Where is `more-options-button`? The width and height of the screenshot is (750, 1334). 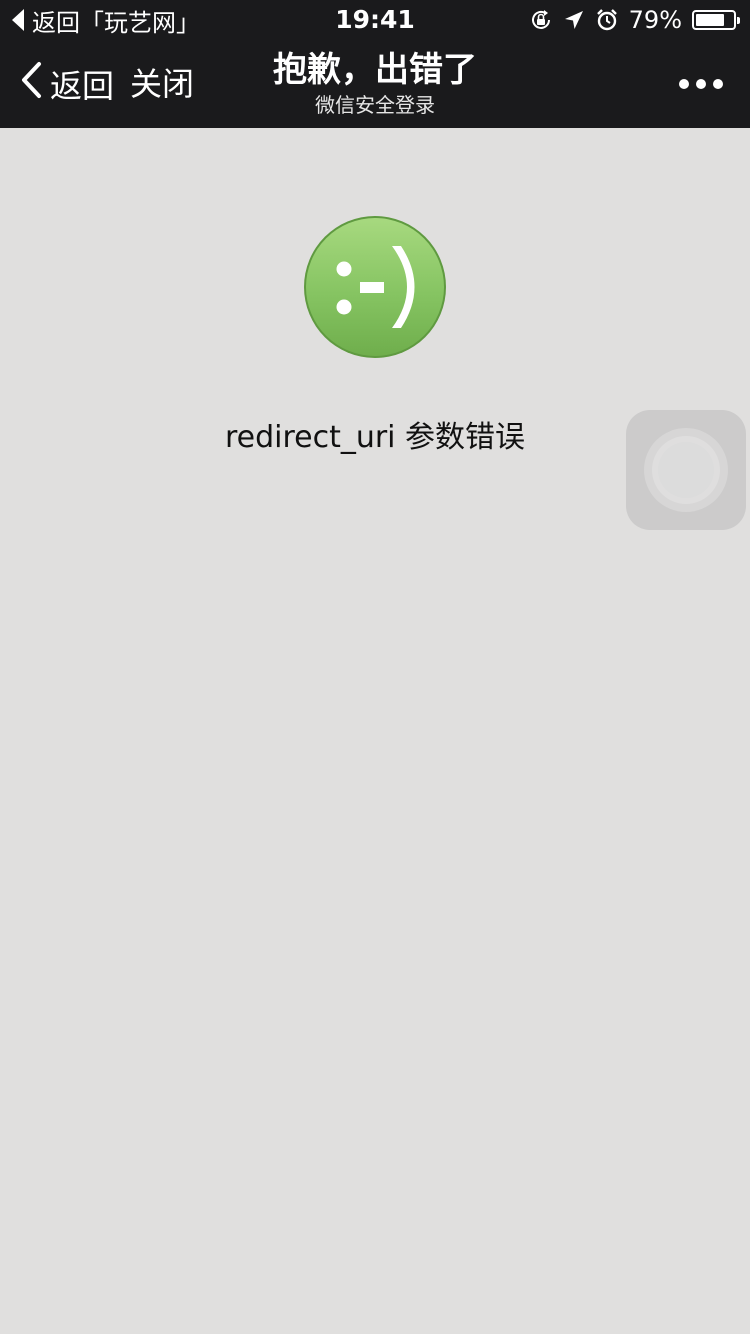
more-options-button is located at coordinates (701, 84).